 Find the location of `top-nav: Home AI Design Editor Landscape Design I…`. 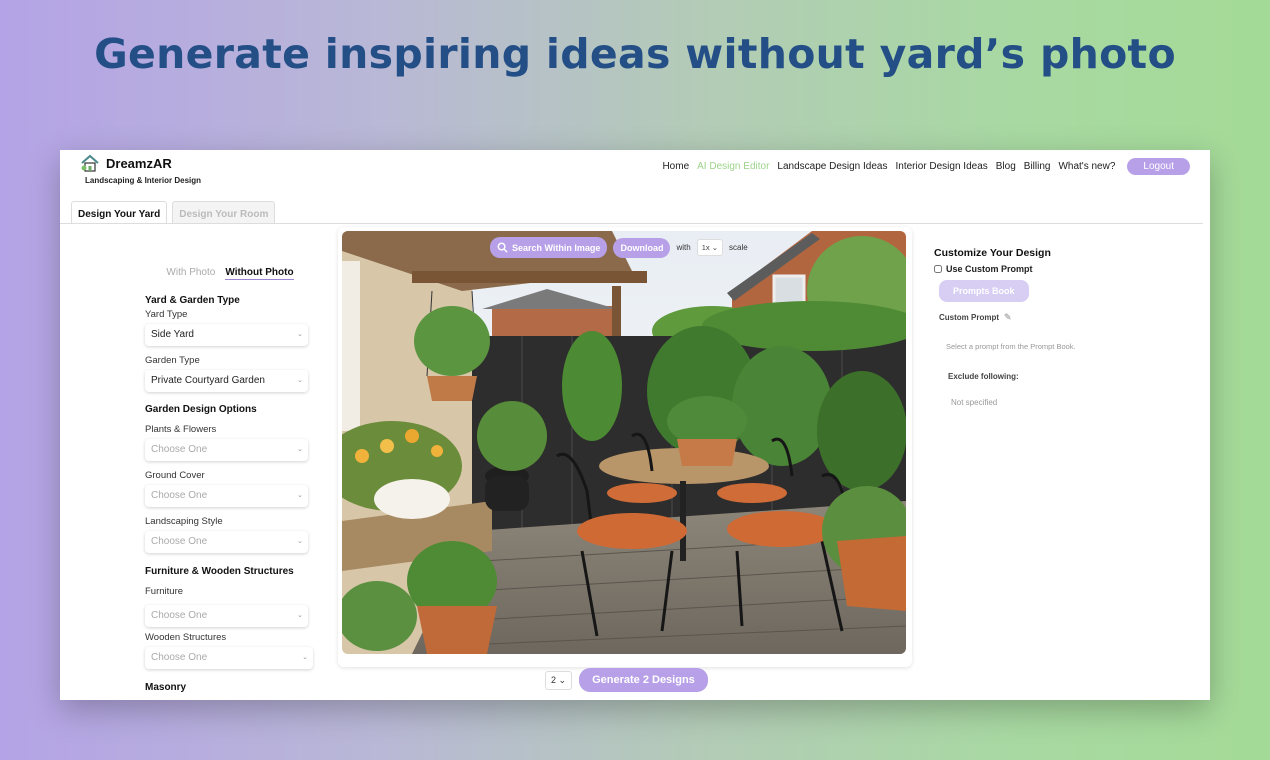

top-nav: Home AI Design Editor Landscape Design I… is located at coordinates (926, 166).